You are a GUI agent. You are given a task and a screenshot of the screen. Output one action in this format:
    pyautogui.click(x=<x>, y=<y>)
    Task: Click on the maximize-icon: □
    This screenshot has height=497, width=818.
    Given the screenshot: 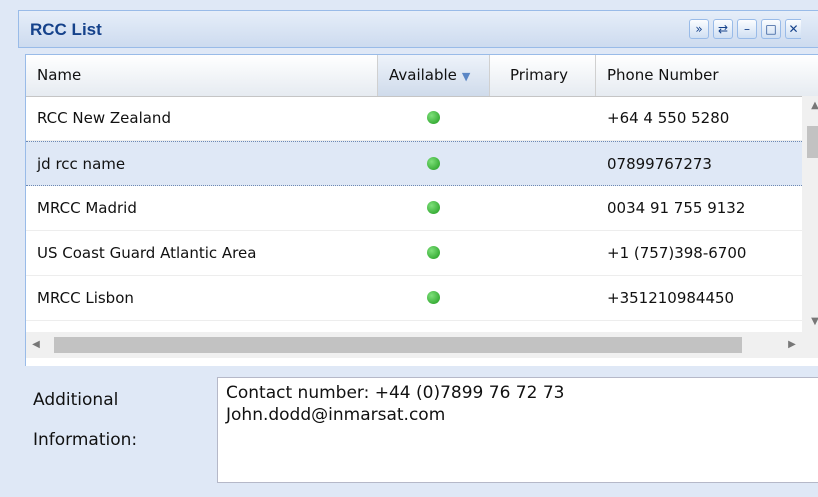 What is the action you would take?
    pyautogui.click(x=771, y=29)
    